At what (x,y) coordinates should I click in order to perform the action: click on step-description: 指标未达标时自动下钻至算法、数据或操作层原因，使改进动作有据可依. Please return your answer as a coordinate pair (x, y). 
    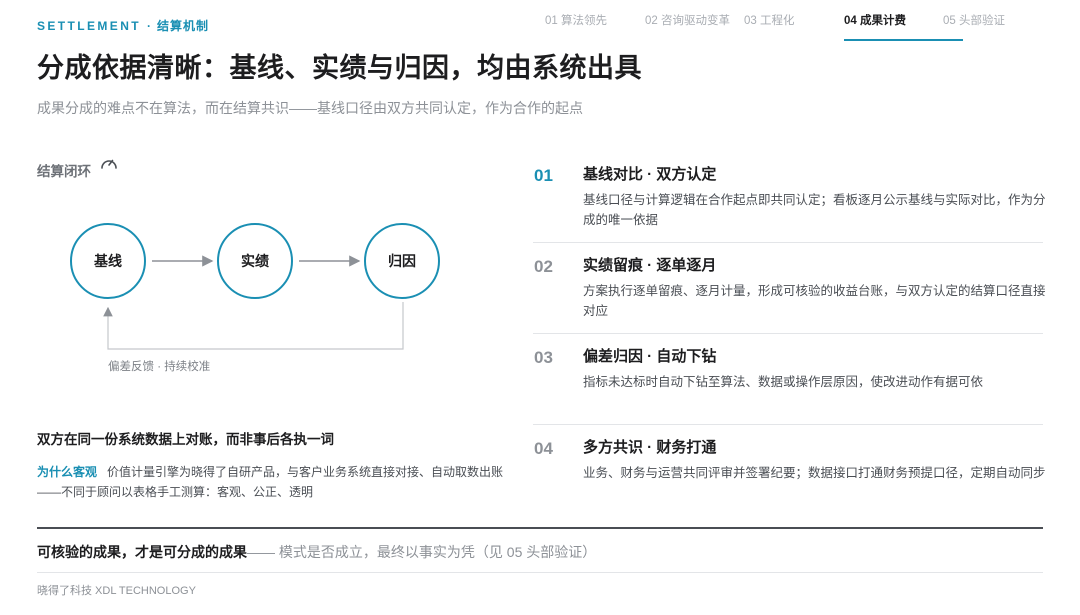
    Looking at the image, I should click on (783, 382).